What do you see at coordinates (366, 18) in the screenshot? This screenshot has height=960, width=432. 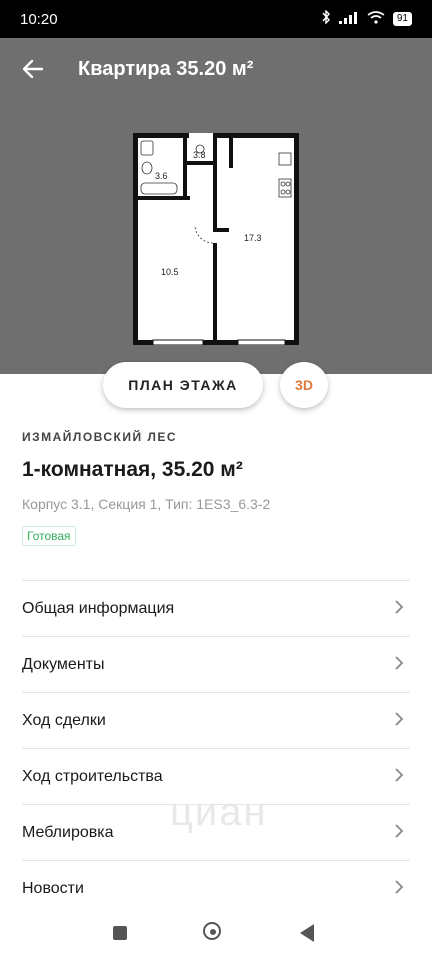 I see `status-icons: 91` at bounding box center [366, 18].